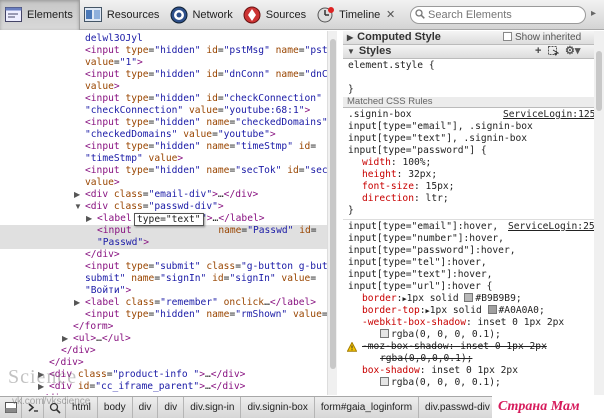 Image resolution: width=604 pixels, height=418 pixels. I want to click on dom-tree-line: submit" name="signIn" id="signIn" value=, so click(200, 279).